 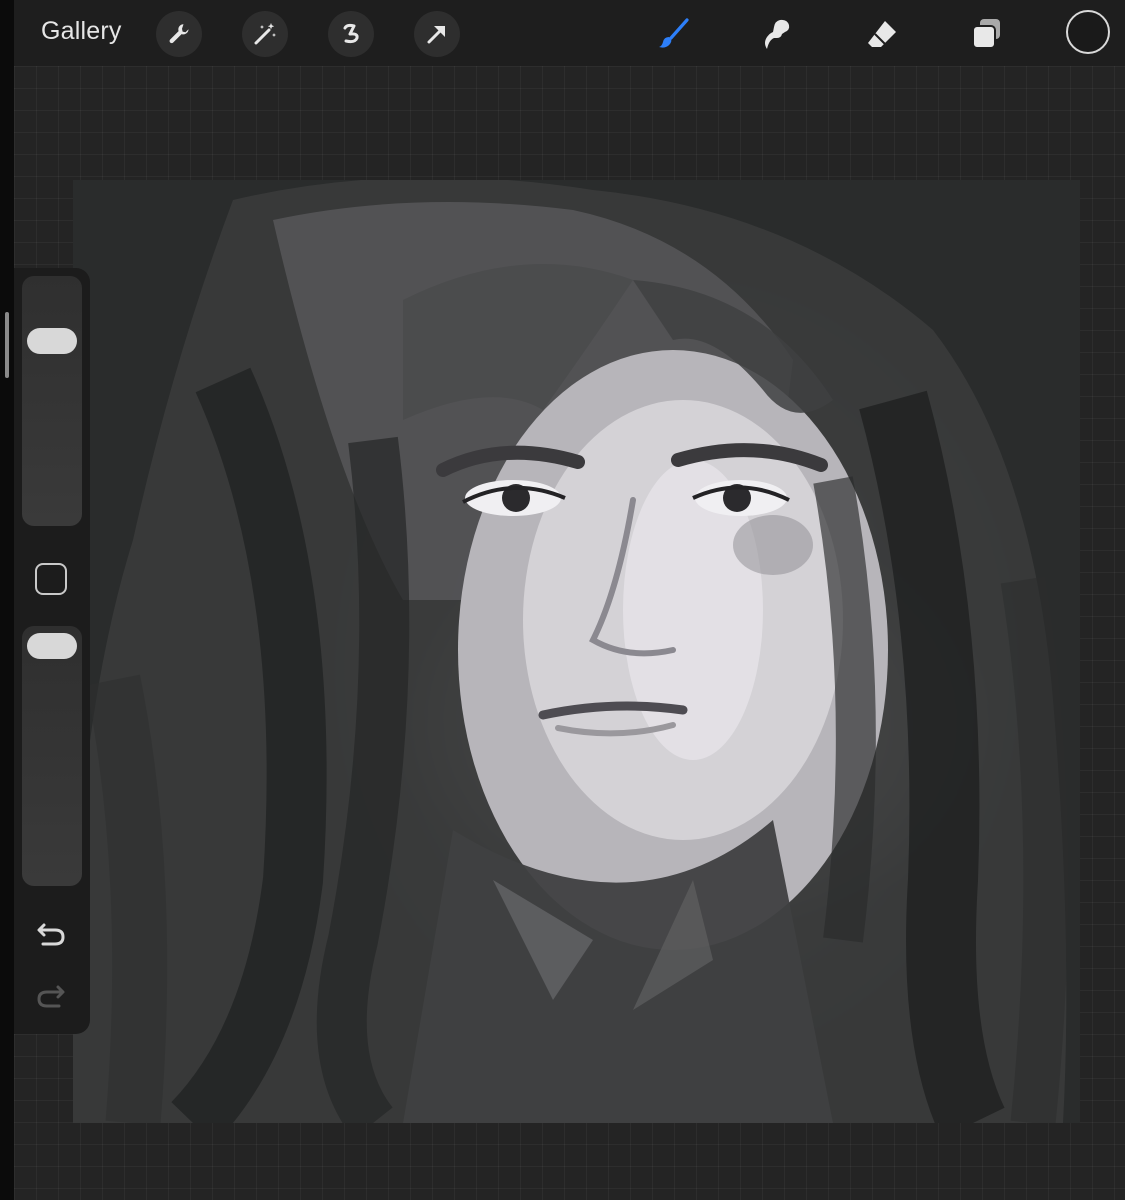 I want to click on selection-button, so click(x=351, y=34).